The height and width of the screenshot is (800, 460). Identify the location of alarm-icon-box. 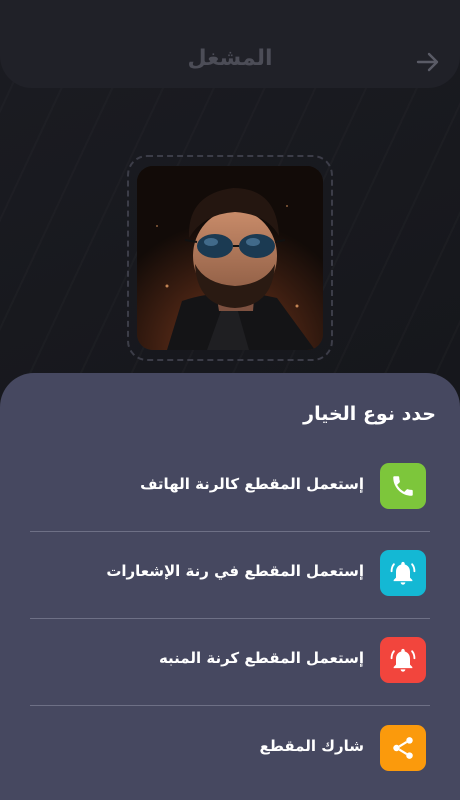
(403, 660).